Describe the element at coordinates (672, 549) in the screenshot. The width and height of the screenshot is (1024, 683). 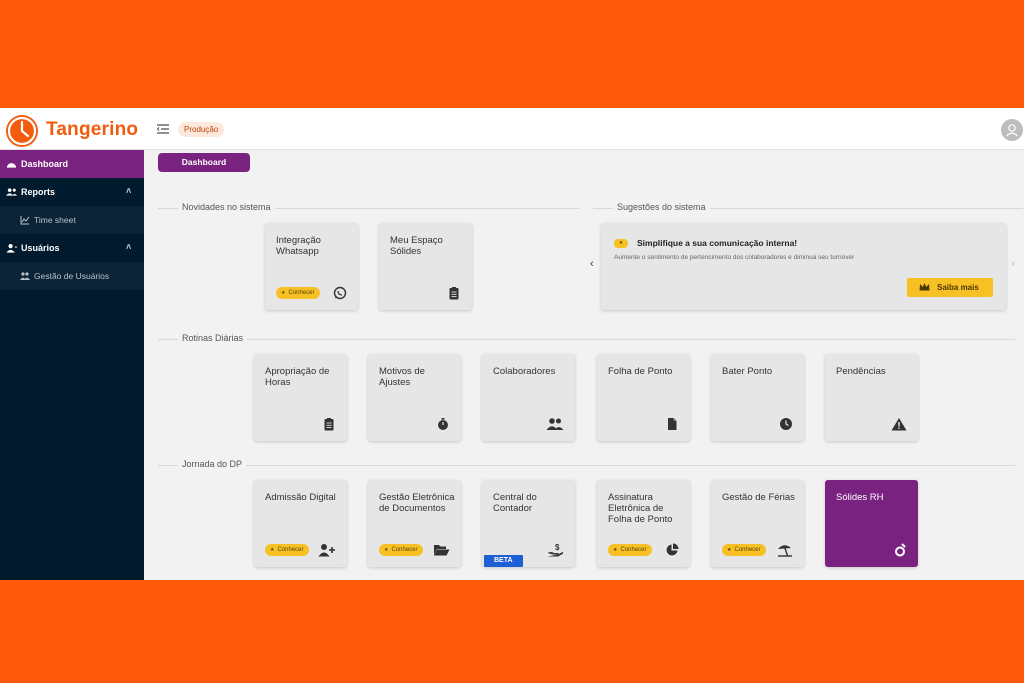
I see `pie-chart-icon` at that location.